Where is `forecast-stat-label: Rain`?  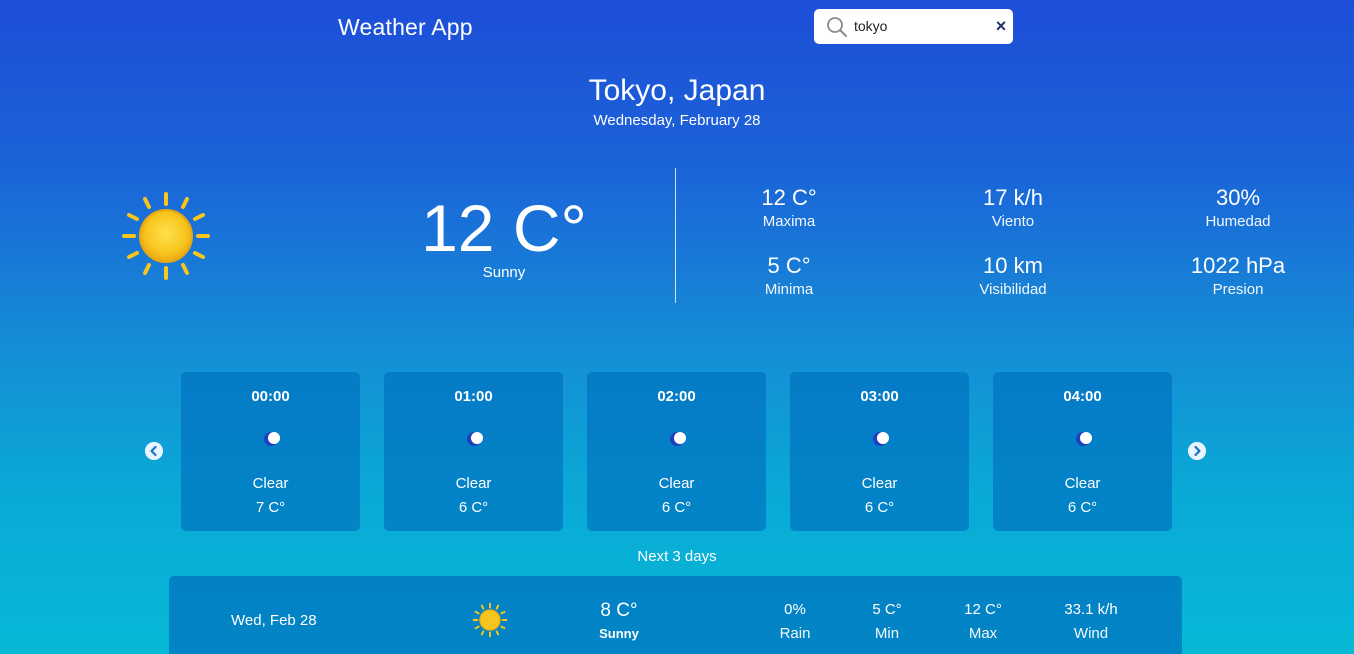
forecast-stat-label: Rain is located at coordinates (795, 633).